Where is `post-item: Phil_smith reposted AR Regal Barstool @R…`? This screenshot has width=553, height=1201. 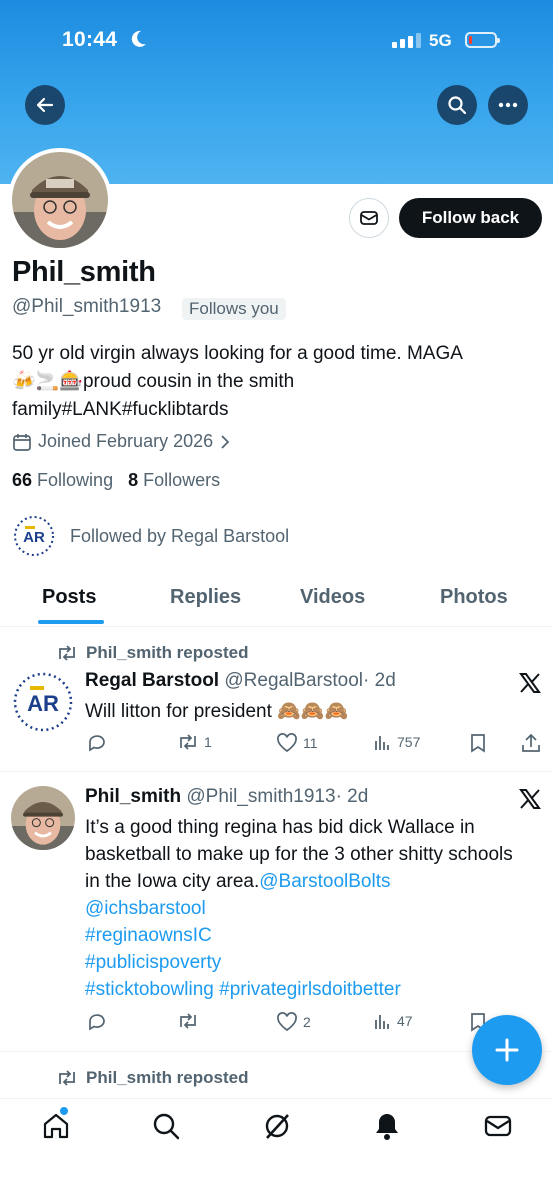
post-item: Phil_smith reposted AR Regal Barstool @R… is located at coordinates (276, 699).